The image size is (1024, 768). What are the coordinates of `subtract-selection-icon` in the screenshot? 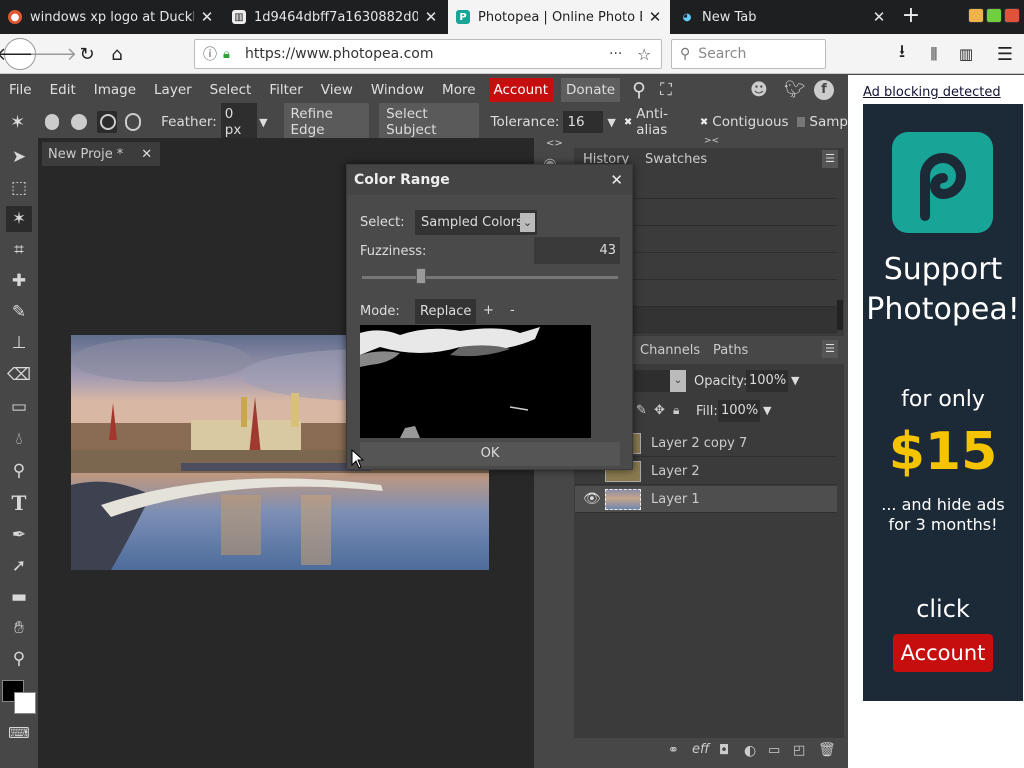 It's located at (107, 122).